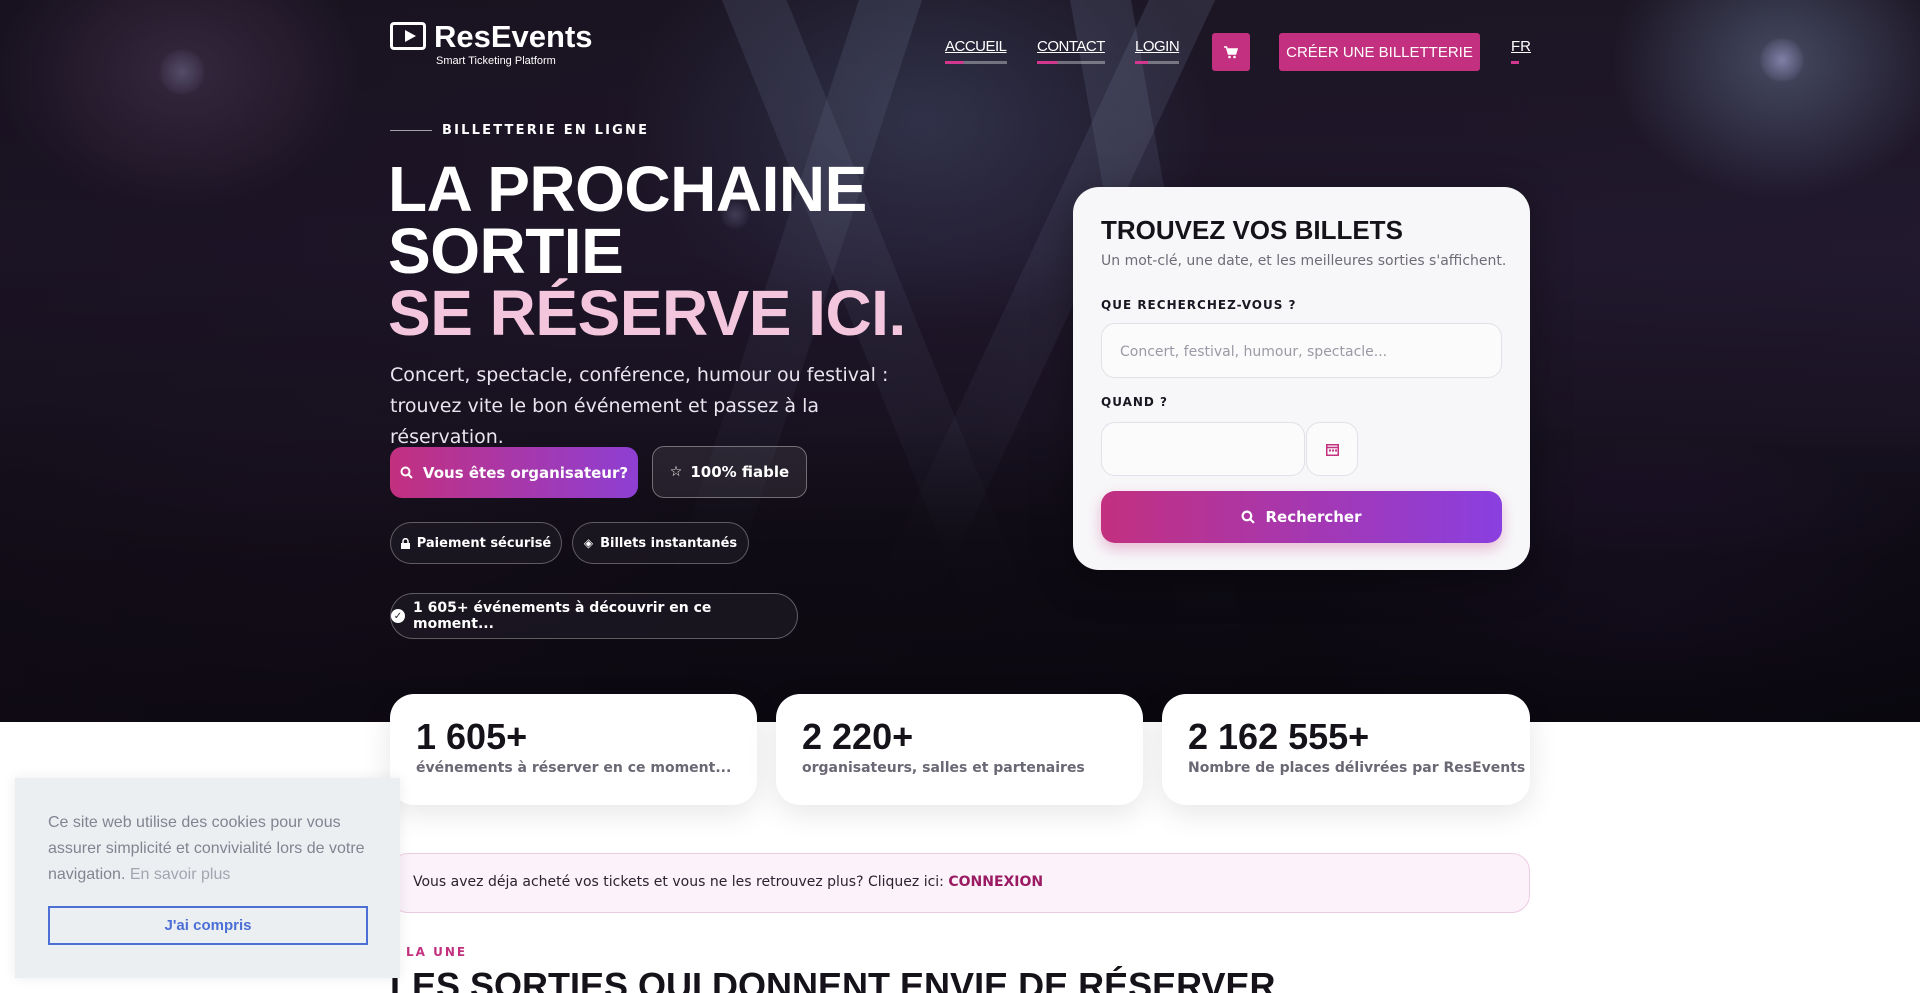 The image size is (1920, 993). I want to click on calendar-button, so click(1332, 449).